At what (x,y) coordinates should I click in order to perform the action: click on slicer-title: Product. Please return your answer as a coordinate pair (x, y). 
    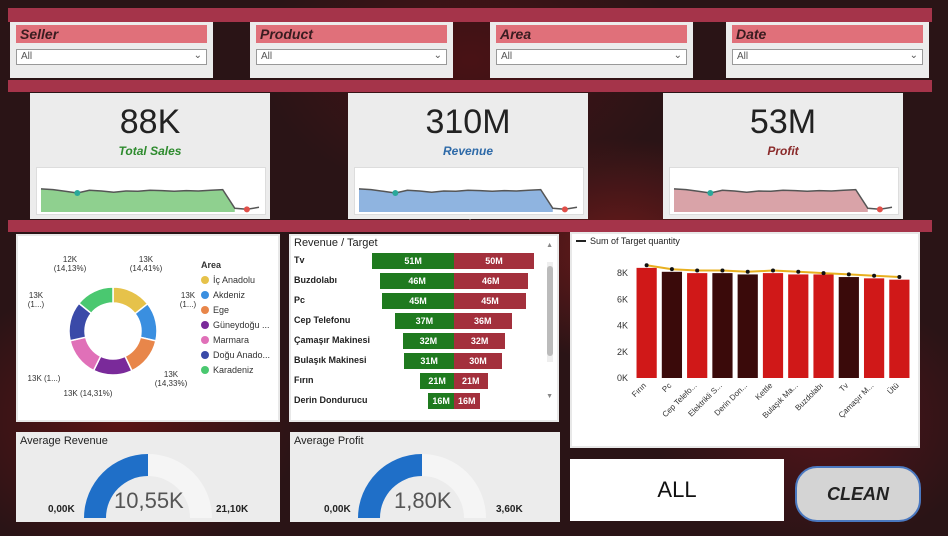
    Looking at the image, I should click on (351, 34).